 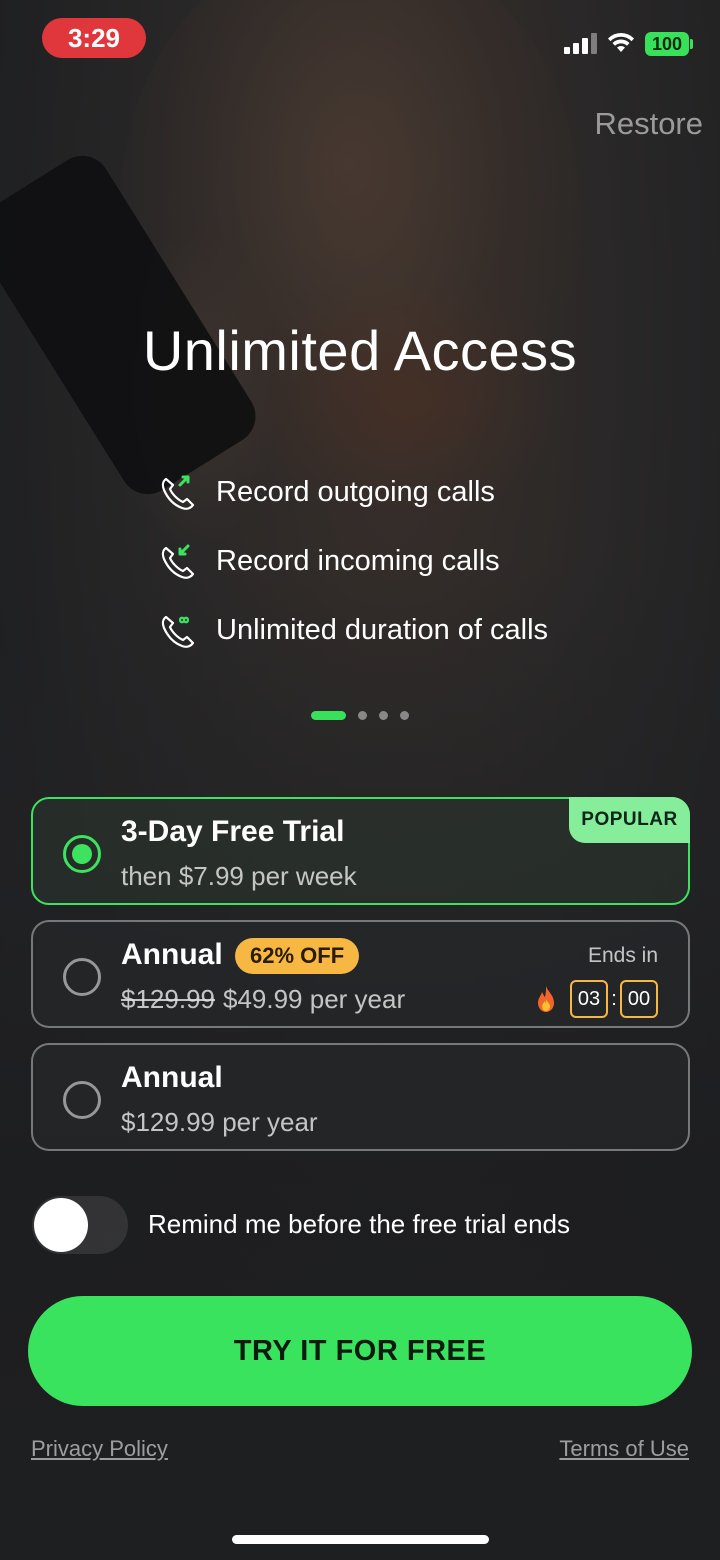 I want to click on timer-minutes: 03, so click(x=589, y=999).